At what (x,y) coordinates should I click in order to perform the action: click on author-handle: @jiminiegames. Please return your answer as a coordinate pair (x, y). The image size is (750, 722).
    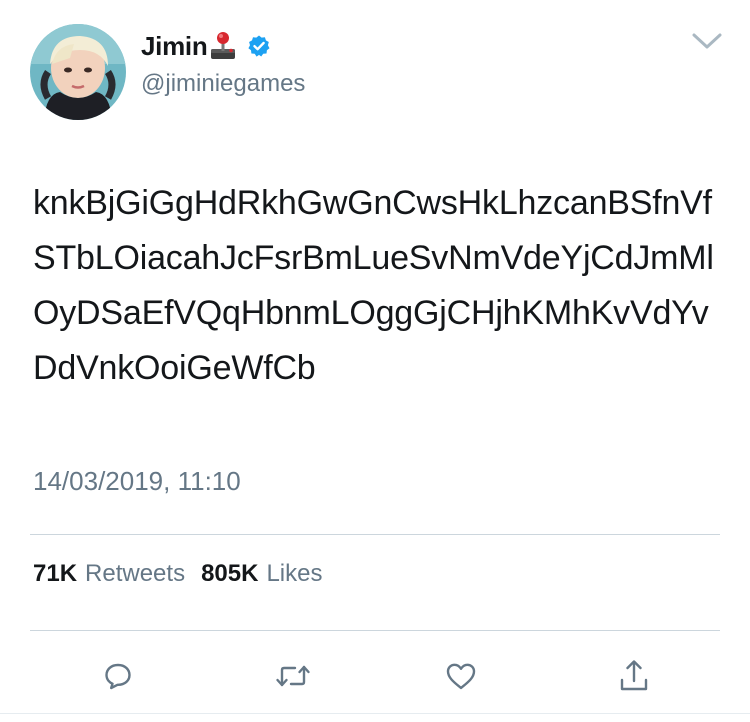
    Looking at the image, I should click on (223, 84).